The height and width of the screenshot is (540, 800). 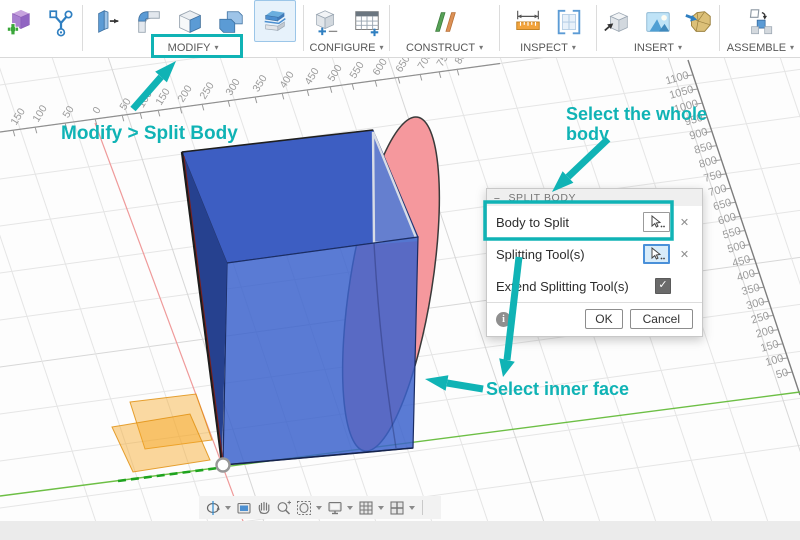 I want to click on splitting-tools-row: Splitting Tool(s) ✕, so click(x=594, y=254).